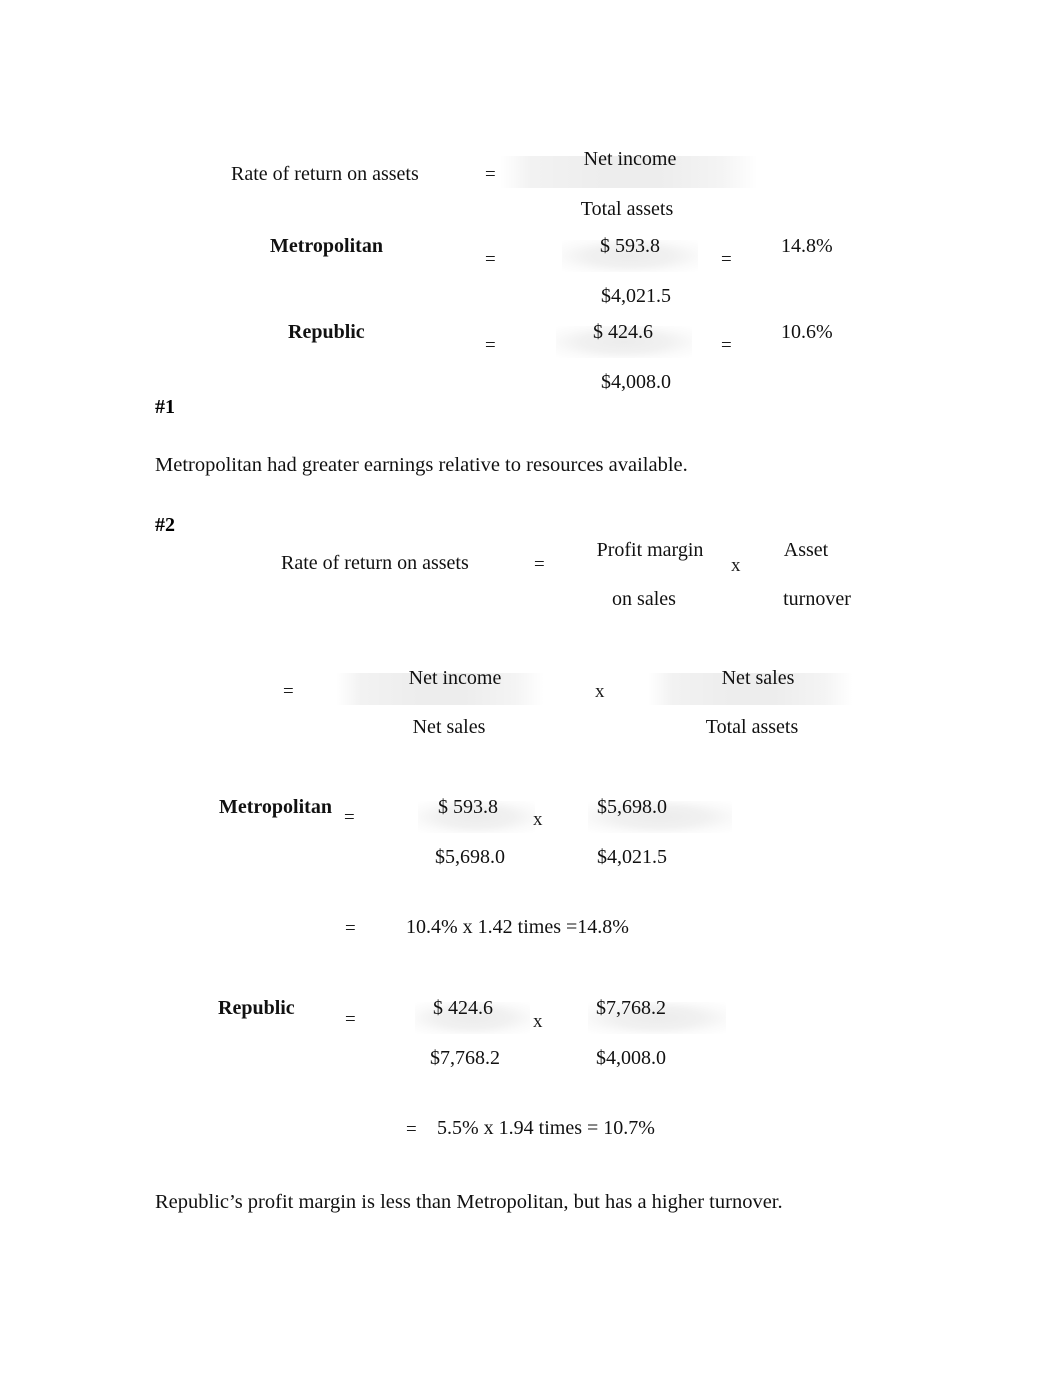  What do you see at coordinates (806, 550) in the screenshot?
I see `asset-turnover-line1: Asset` at bounding box center [806, 550].